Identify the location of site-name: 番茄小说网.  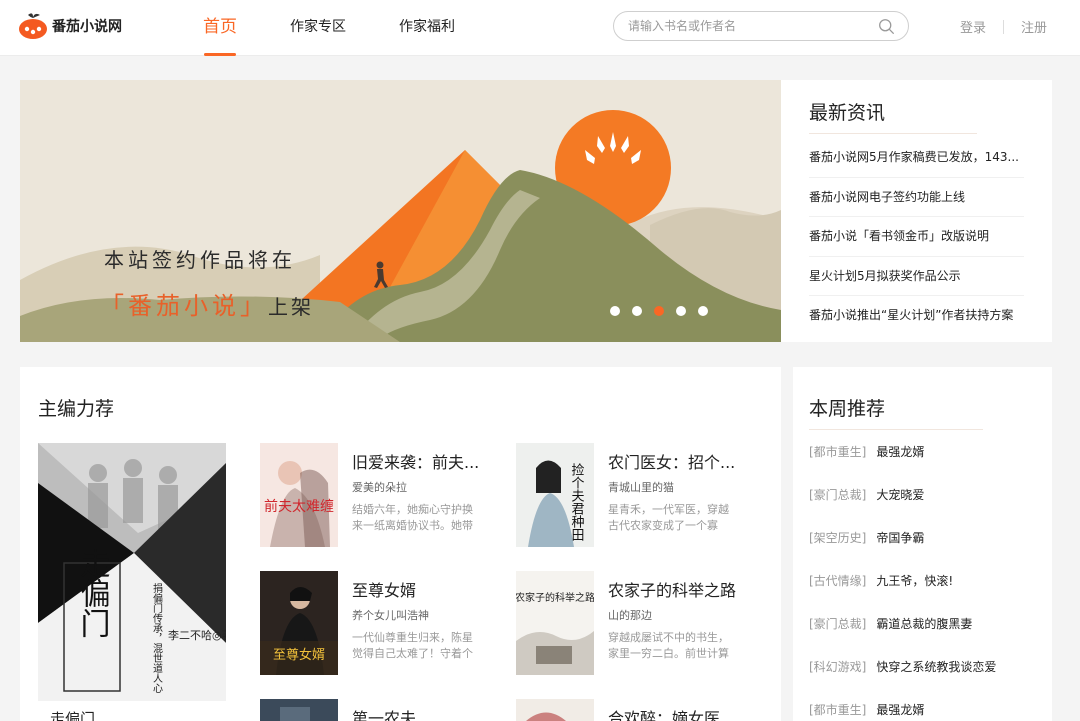
(87, 27).